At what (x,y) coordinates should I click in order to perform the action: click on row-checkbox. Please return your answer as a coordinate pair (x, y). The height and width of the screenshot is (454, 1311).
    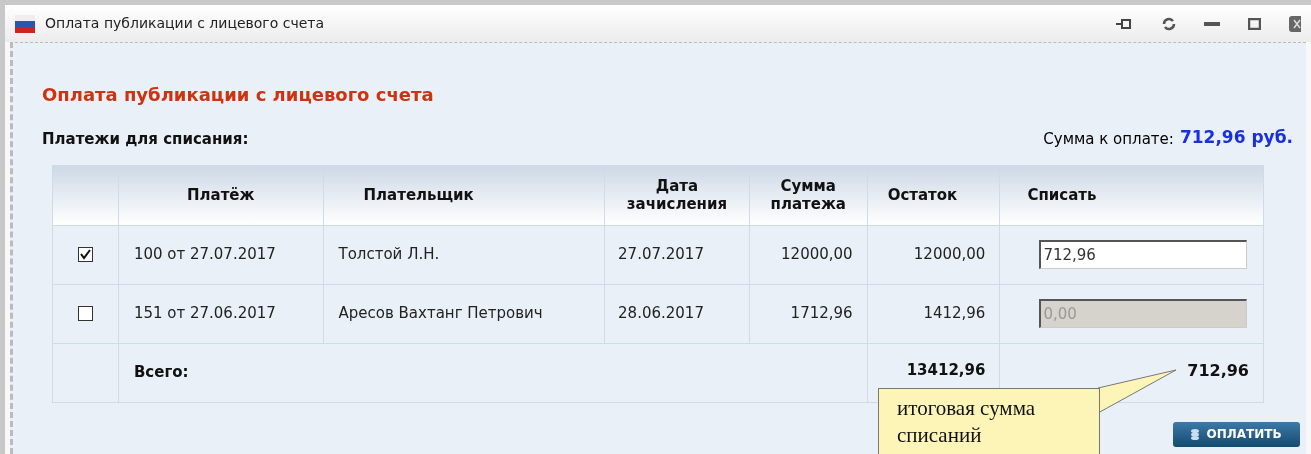
    Looking at the image, I should click on (85, 254).